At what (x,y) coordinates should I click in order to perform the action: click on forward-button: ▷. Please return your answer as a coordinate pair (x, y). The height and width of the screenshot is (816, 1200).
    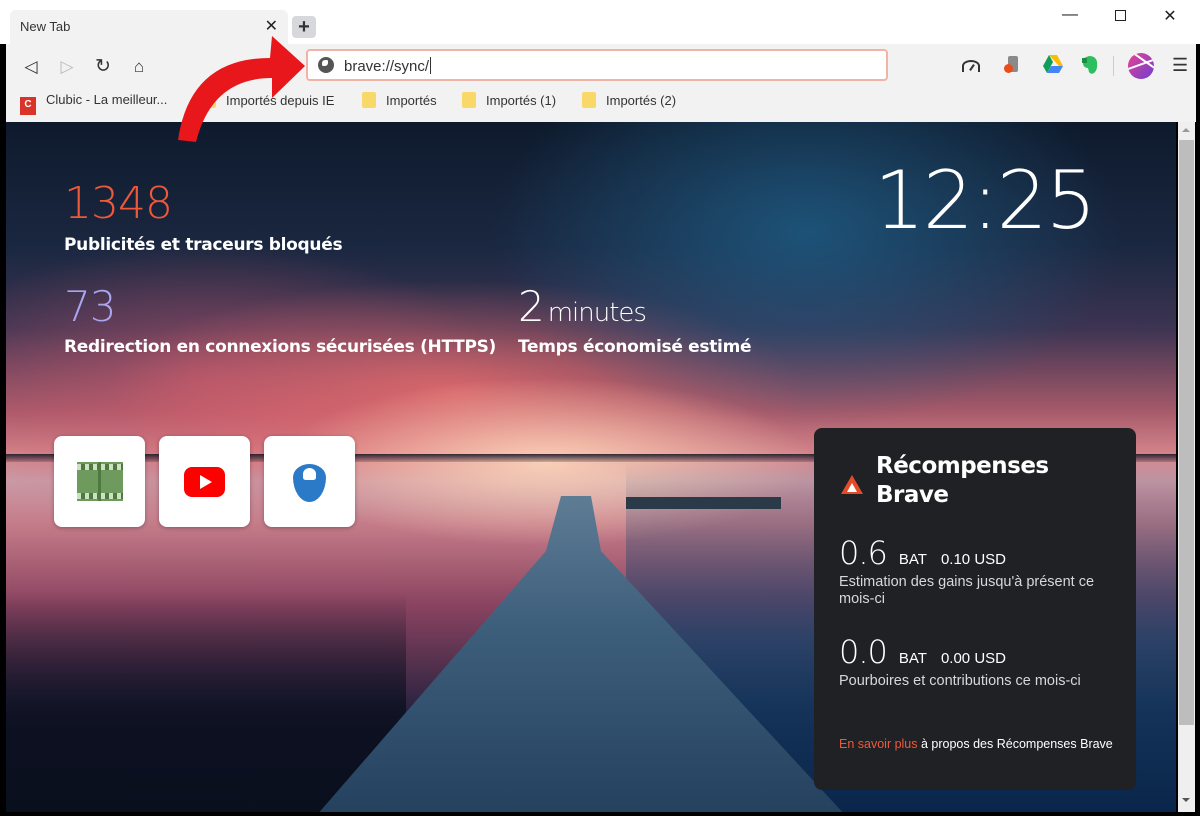
    Looking at the image, I should click on (67, 67).